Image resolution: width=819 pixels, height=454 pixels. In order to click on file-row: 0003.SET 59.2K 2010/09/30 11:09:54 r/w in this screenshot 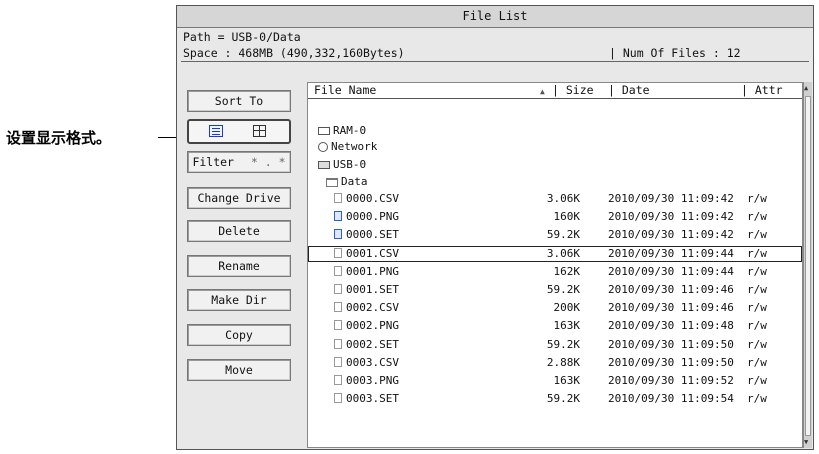, I will do `click(555, 399)`.